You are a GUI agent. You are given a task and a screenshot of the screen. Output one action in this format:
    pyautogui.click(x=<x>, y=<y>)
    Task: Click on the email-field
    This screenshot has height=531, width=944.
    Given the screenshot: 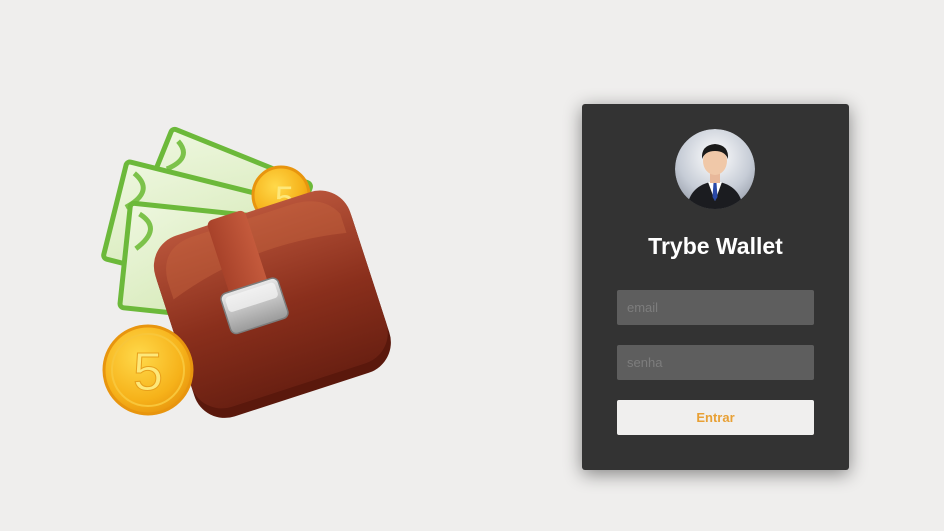 What is the action you would take?
    pyautogui.click(x=715, y=307)
    